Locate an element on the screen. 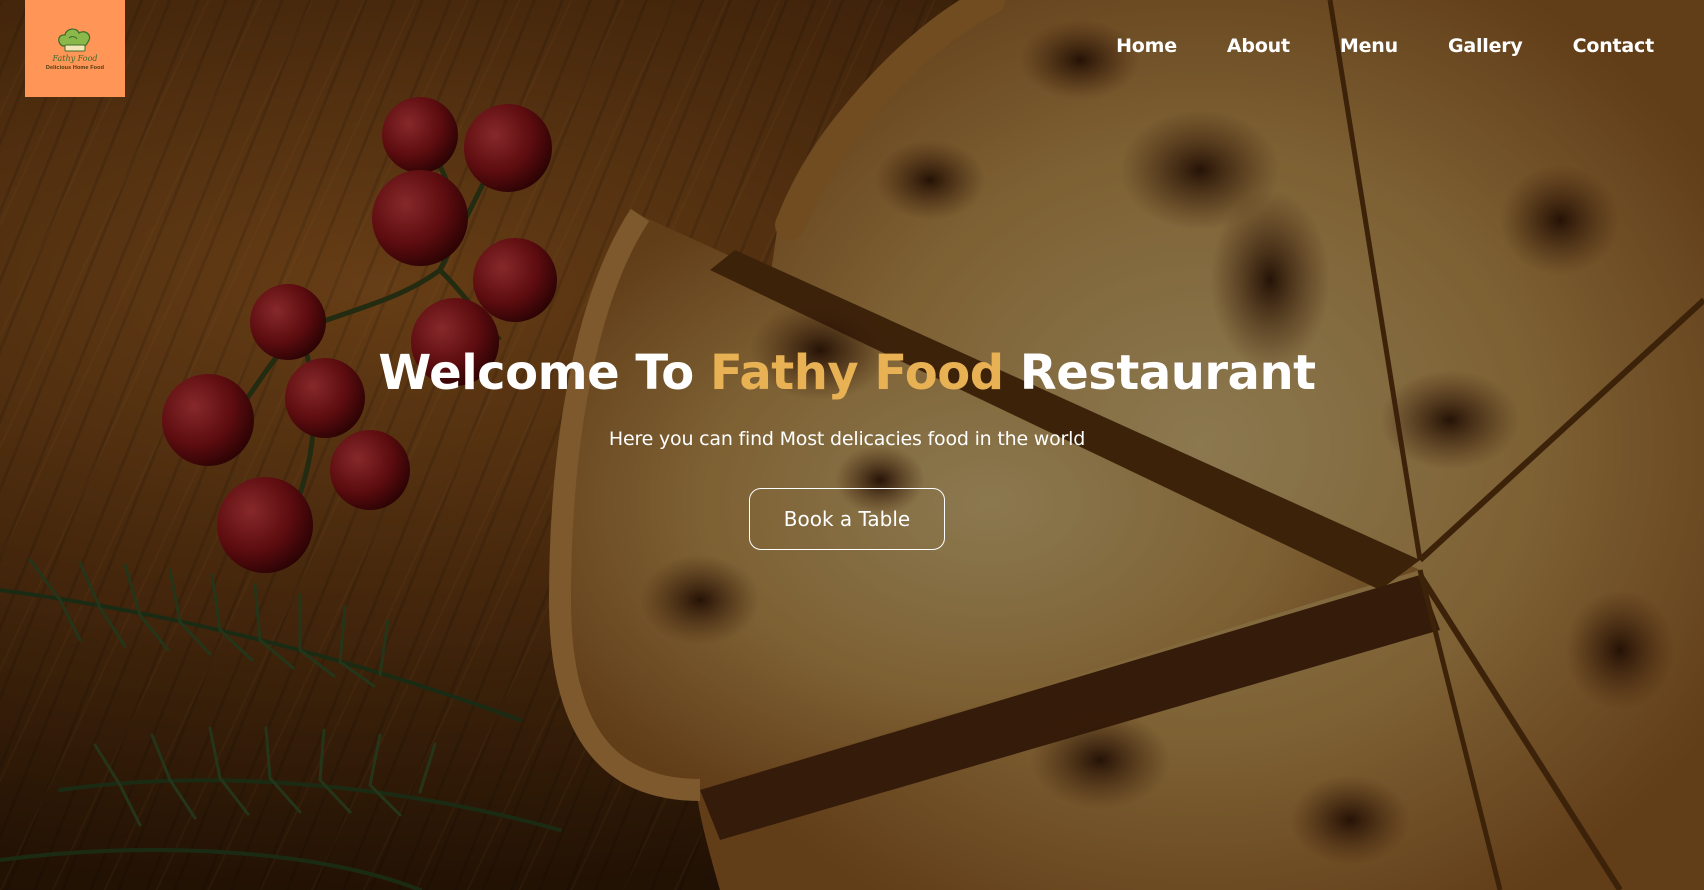 The image size is (1704, 890). main-nav: Home About Menu Gallery Contact is located at coordinates (1360, 46).